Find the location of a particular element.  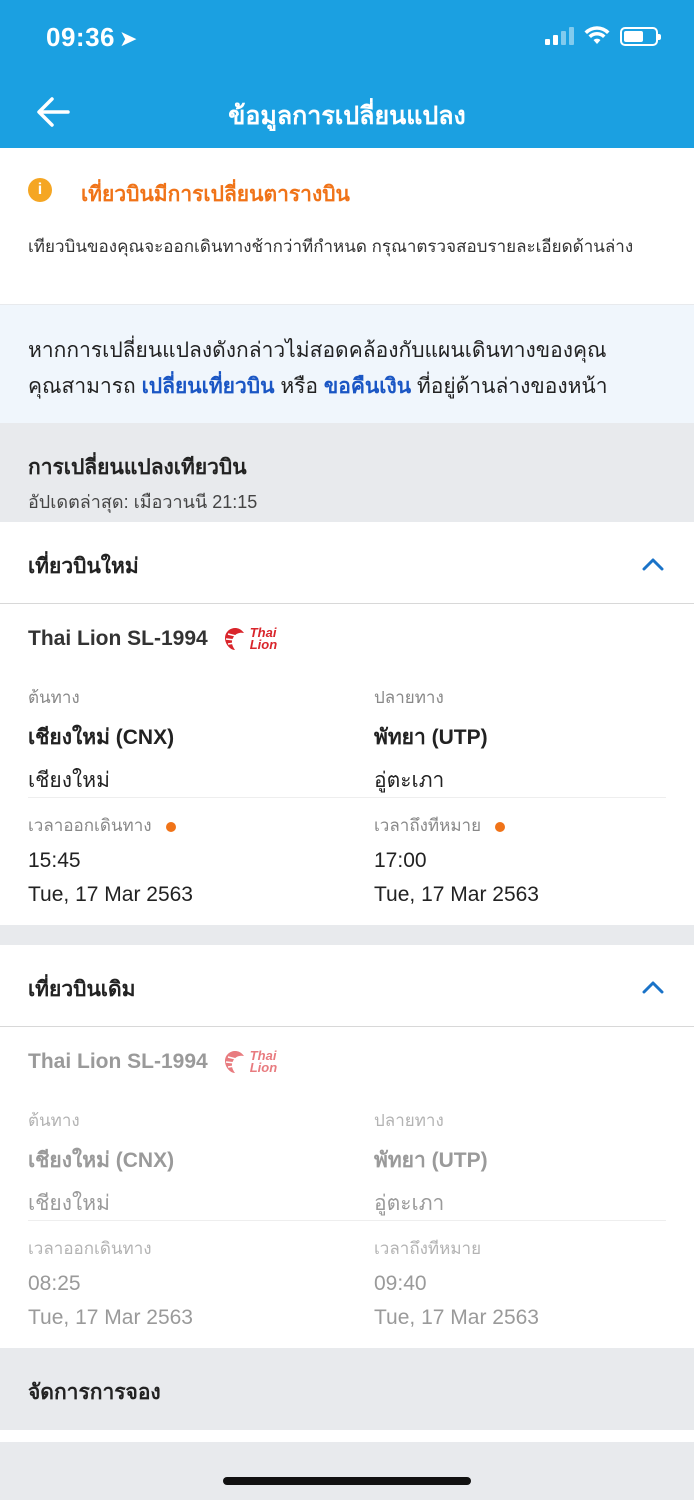

info-prefix: คุณสามารถ is located at coordinates (82, 386).